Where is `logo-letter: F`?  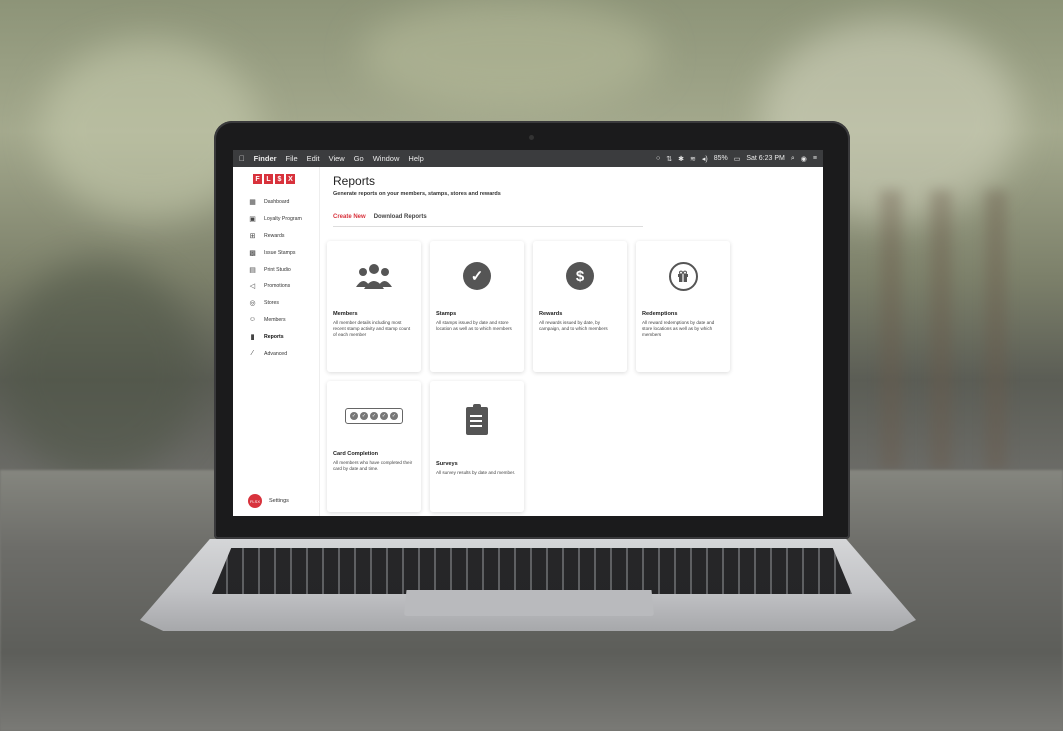 logo-letter: F is located at coordinates (257, 179).